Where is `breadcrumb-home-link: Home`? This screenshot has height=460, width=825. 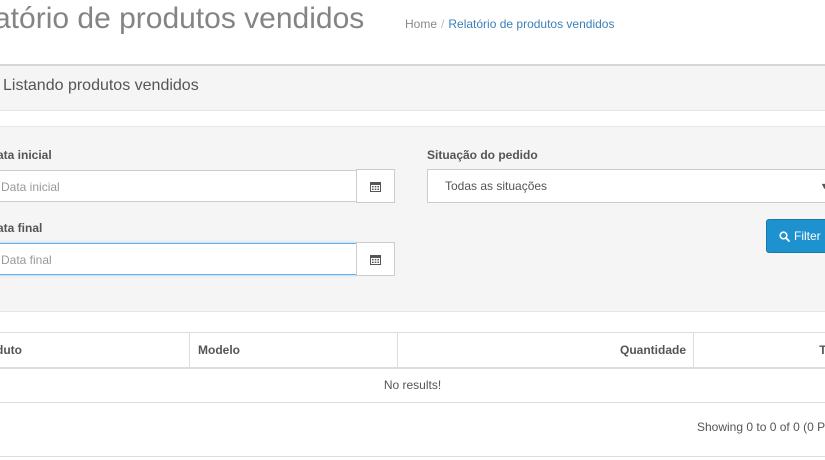
breadcrumb-home-link: Home is located at coordinates (421, 24).